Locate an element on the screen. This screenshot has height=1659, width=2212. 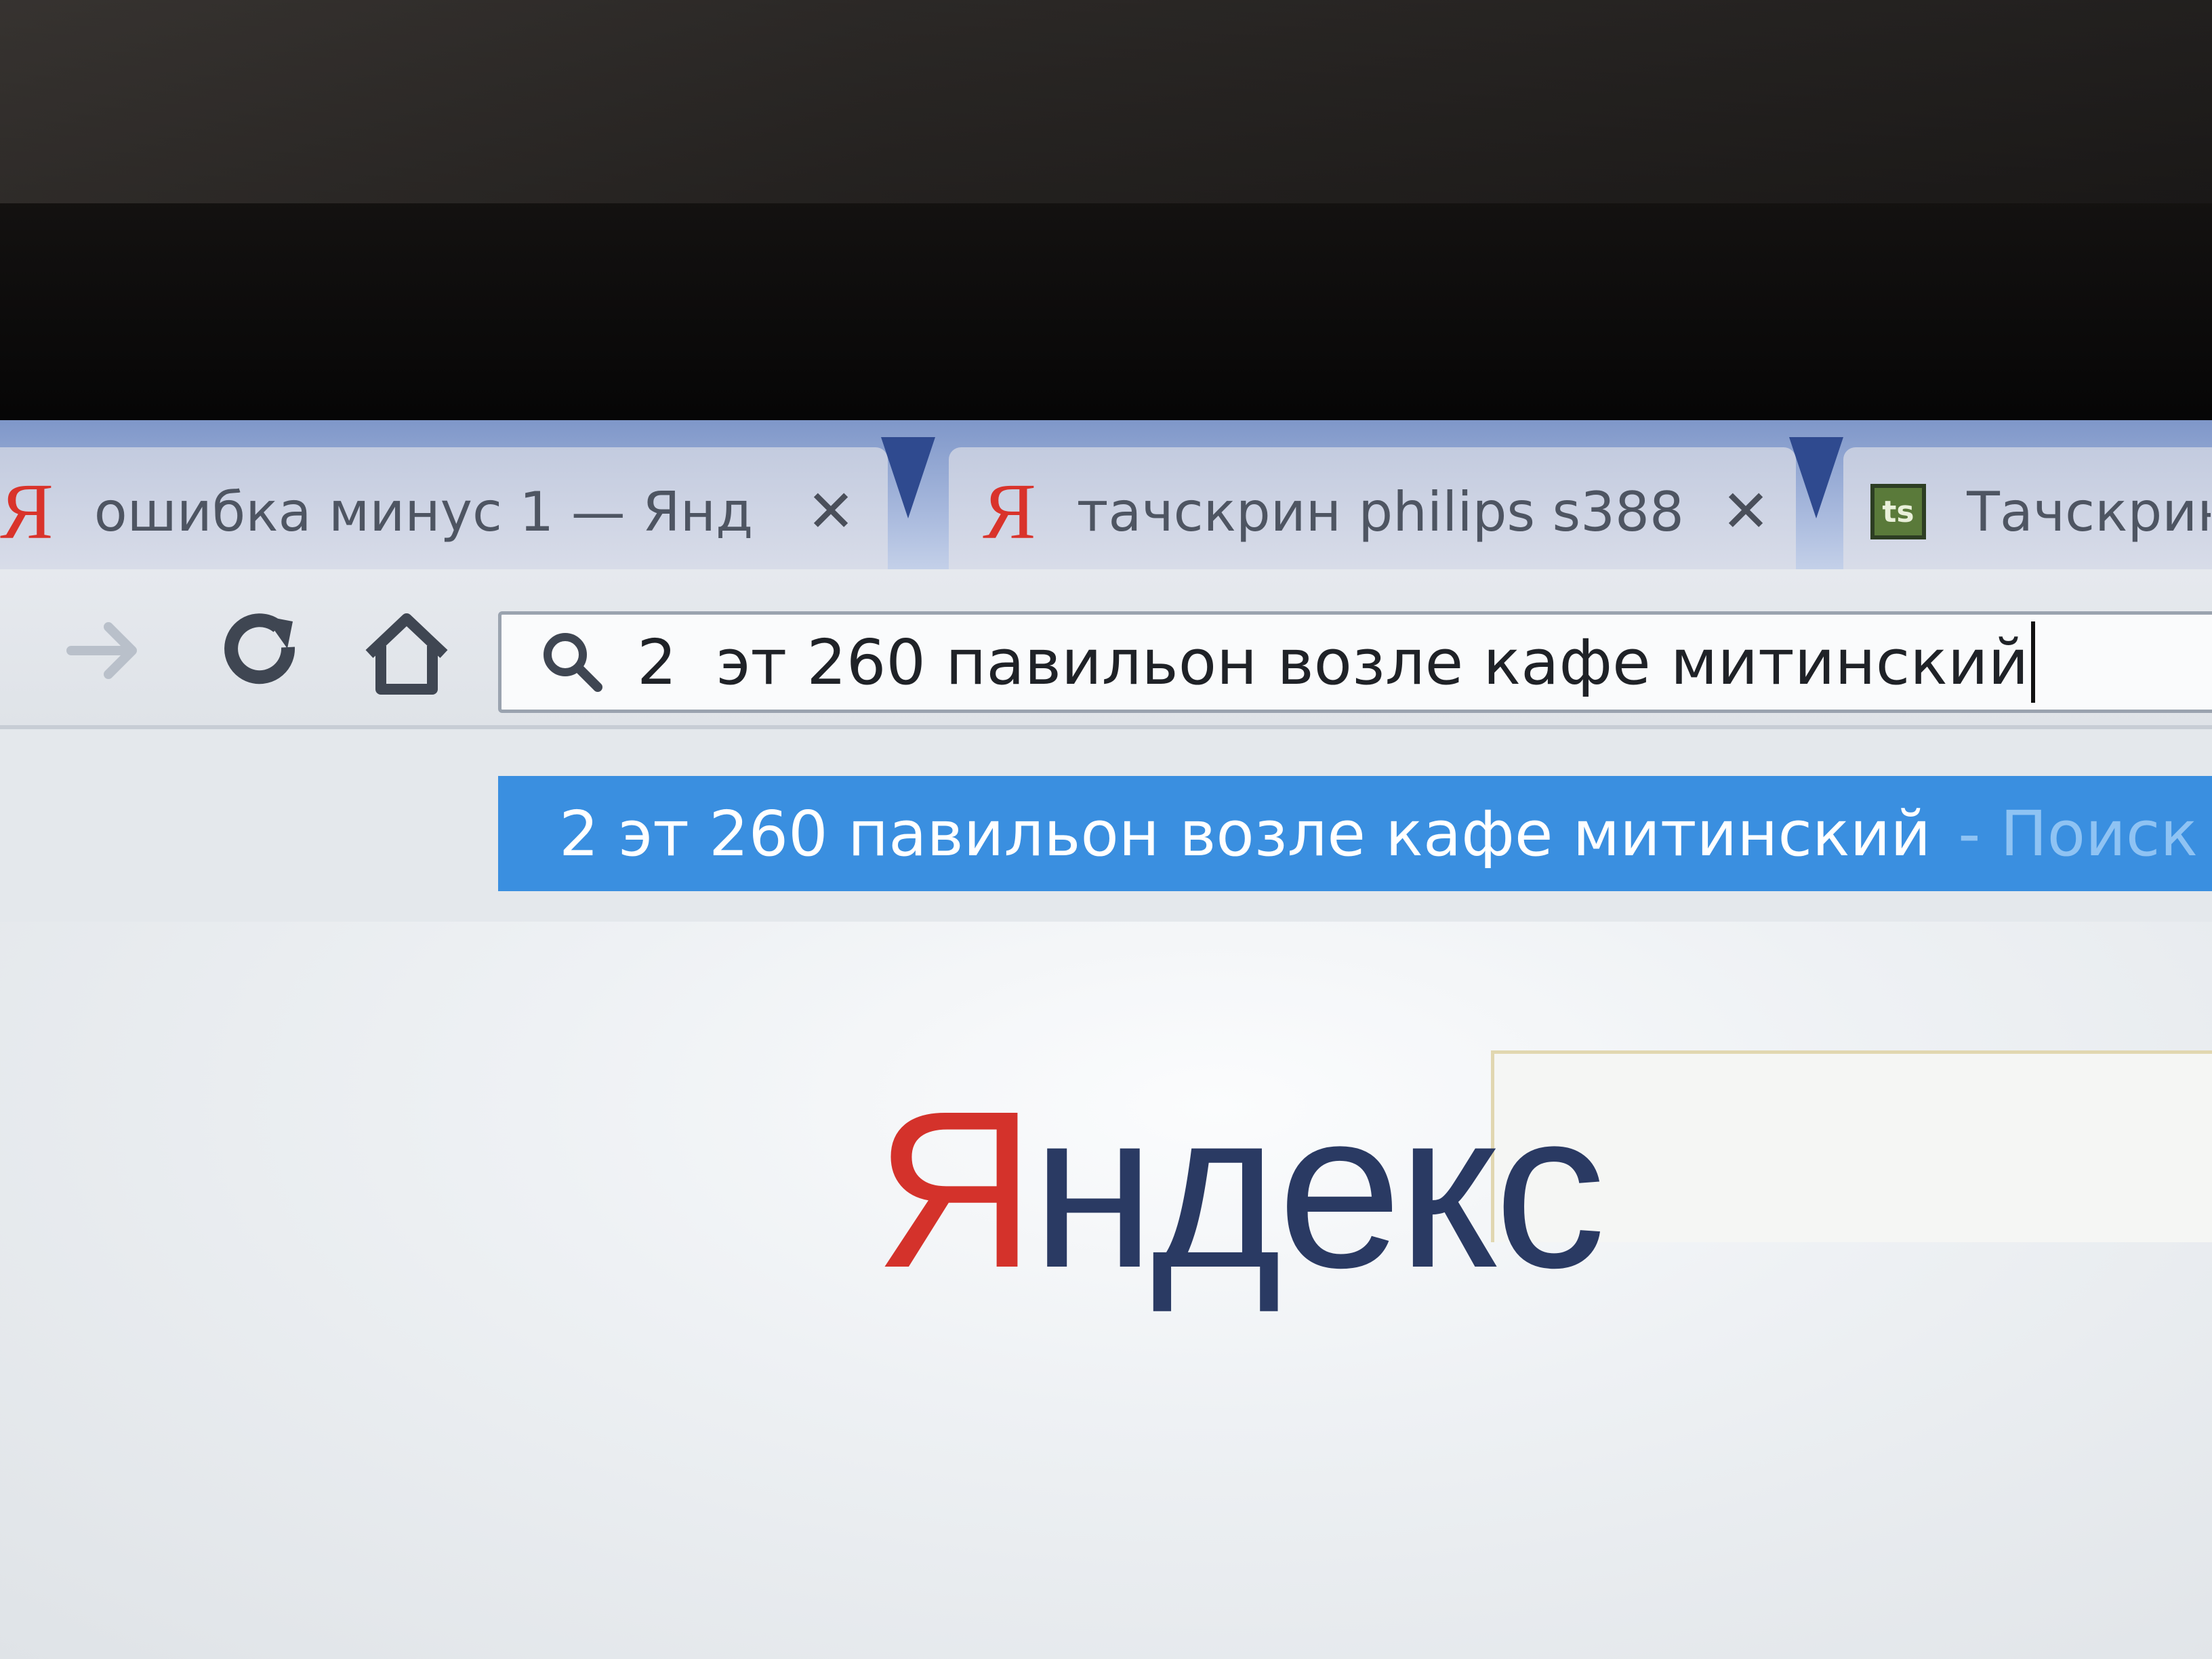
tab-tachskrin-philips: Я тачскрин philips s388 — ✕ is located at coordinates (1372, 511).